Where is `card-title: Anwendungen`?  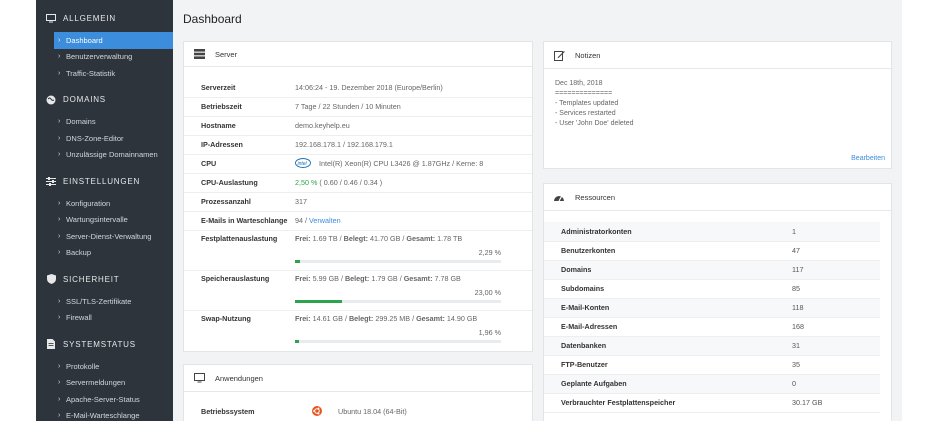
card-title: Anwendungen is located at coordinates (239, 378).